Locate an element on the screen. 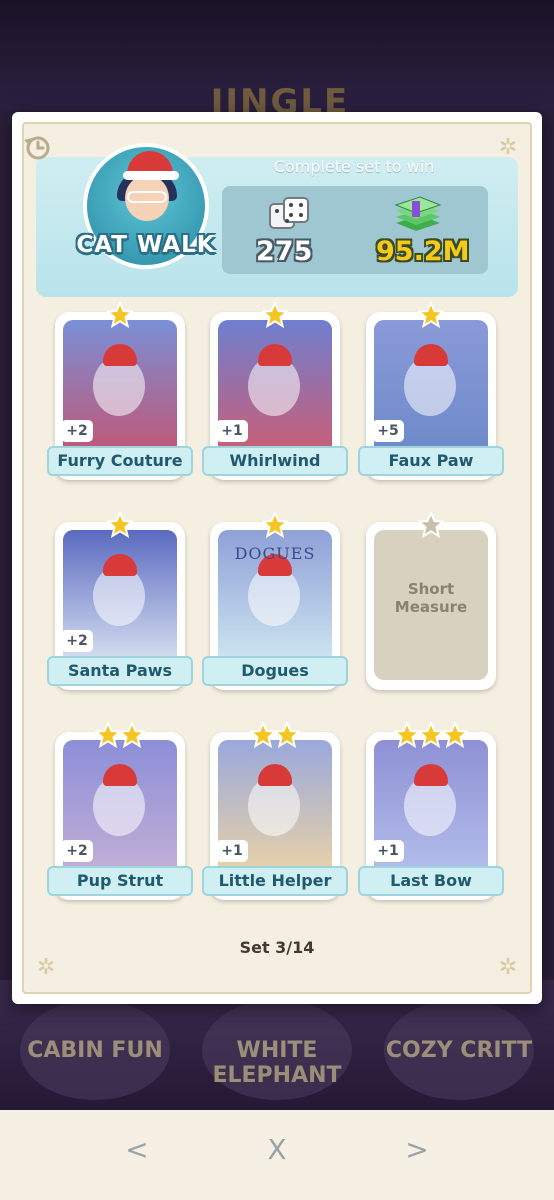 The height and width of the screenshot is (1200, 554). dice-icon is located at coordinates (289, 213).